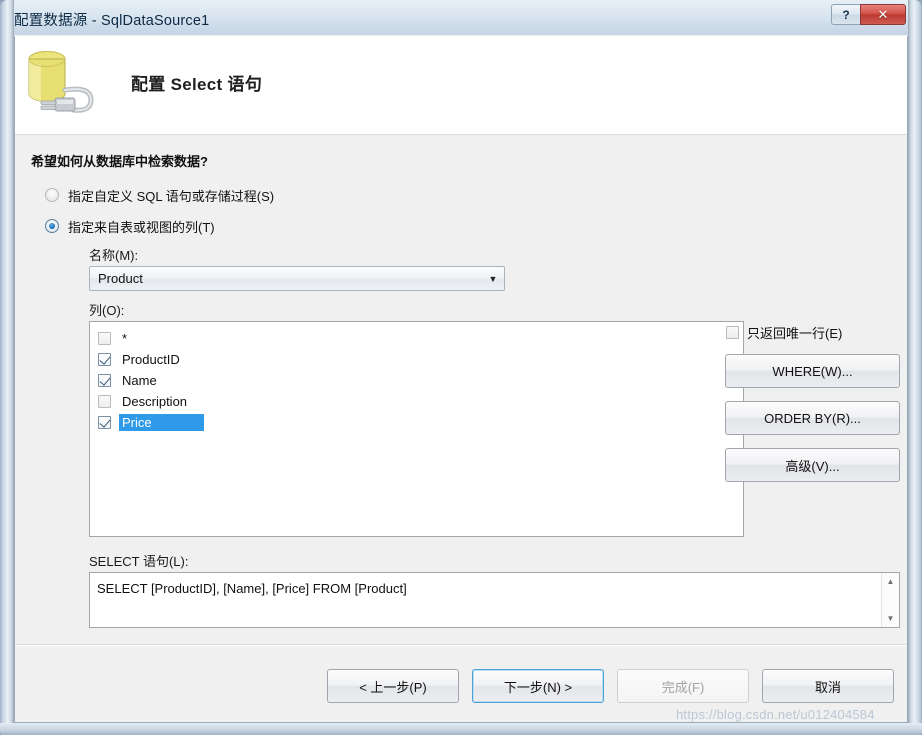 Image resolution: width=922 pixels, height=735 pixels. Describe the element at coordinates (828, 686) in the screenshot. I see `cancel-button: 取消` at that location.